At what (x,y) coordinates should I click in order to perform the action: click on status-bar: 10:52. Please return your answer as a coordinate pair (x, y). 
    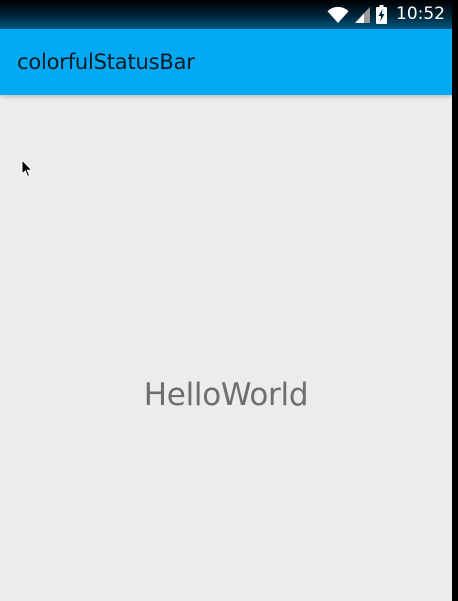
    Looking at the image, I should click on (226, 14).